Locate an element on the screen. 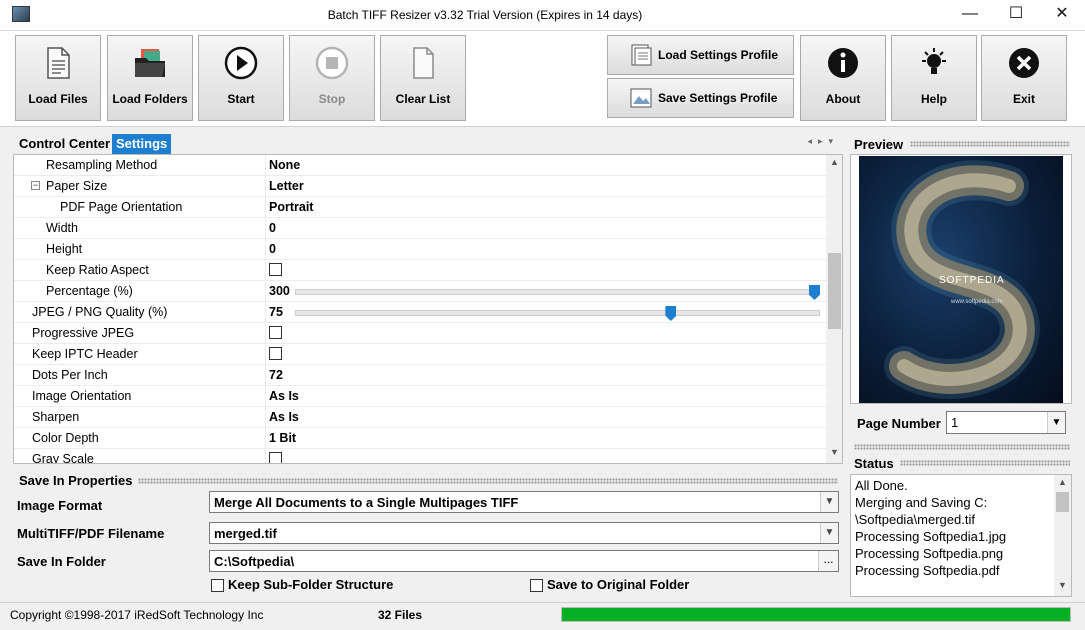  keep-subfolder-checkbox is located at coordinates (217, 585).